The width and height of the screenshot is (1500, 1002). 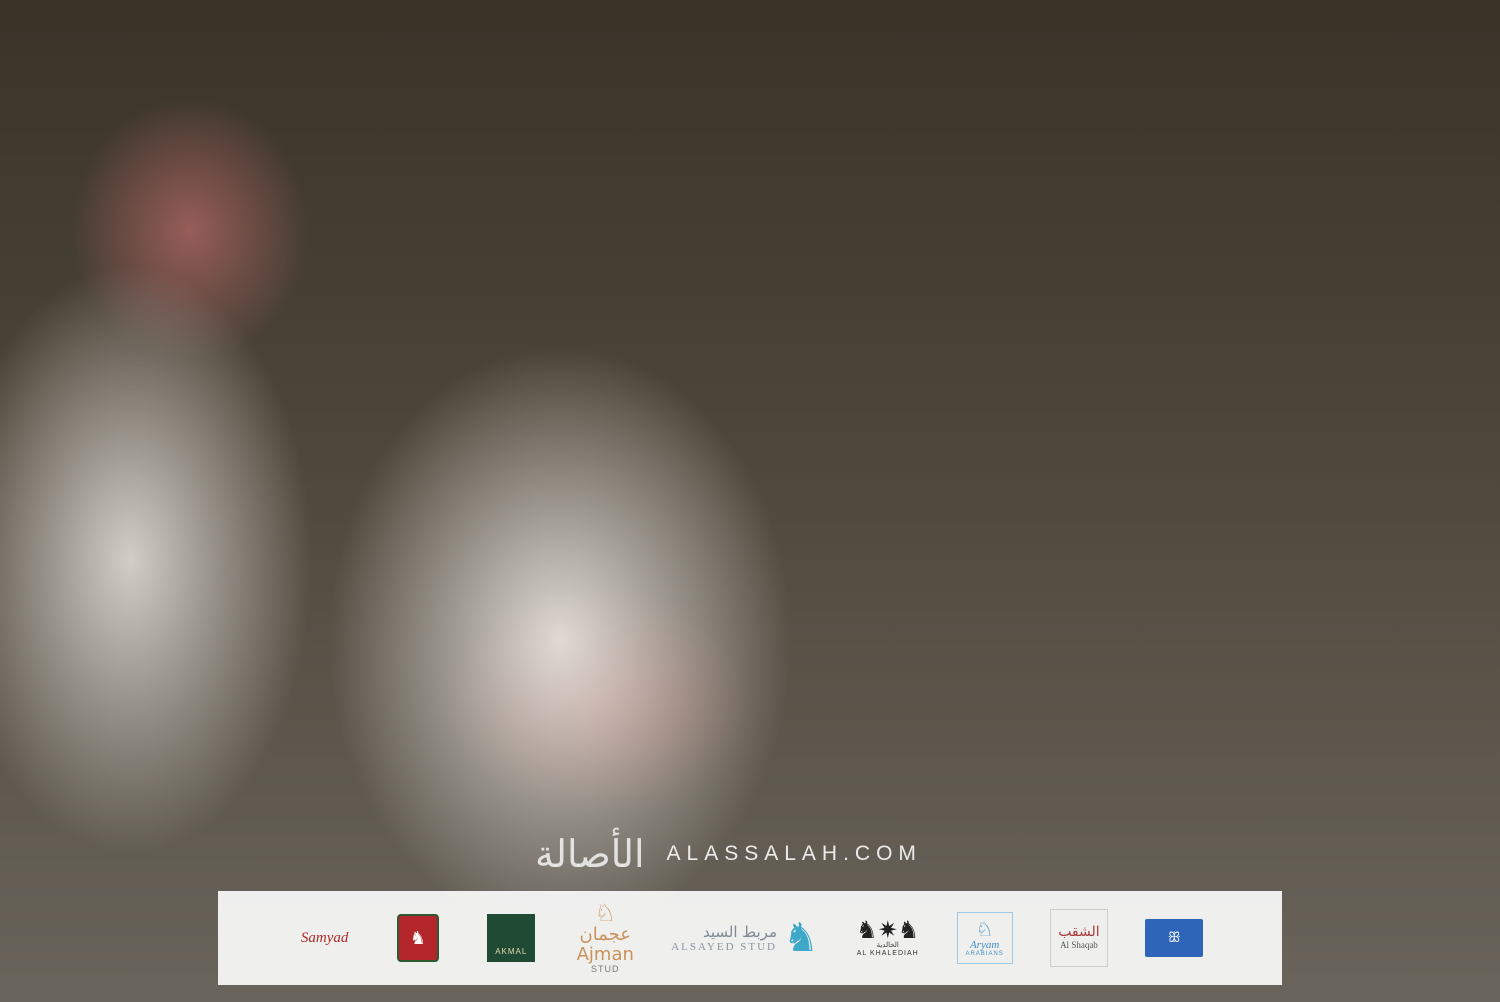 I want to click on alshaqab-logo-text: Al Shaqab, so click(x=1079, y=944).